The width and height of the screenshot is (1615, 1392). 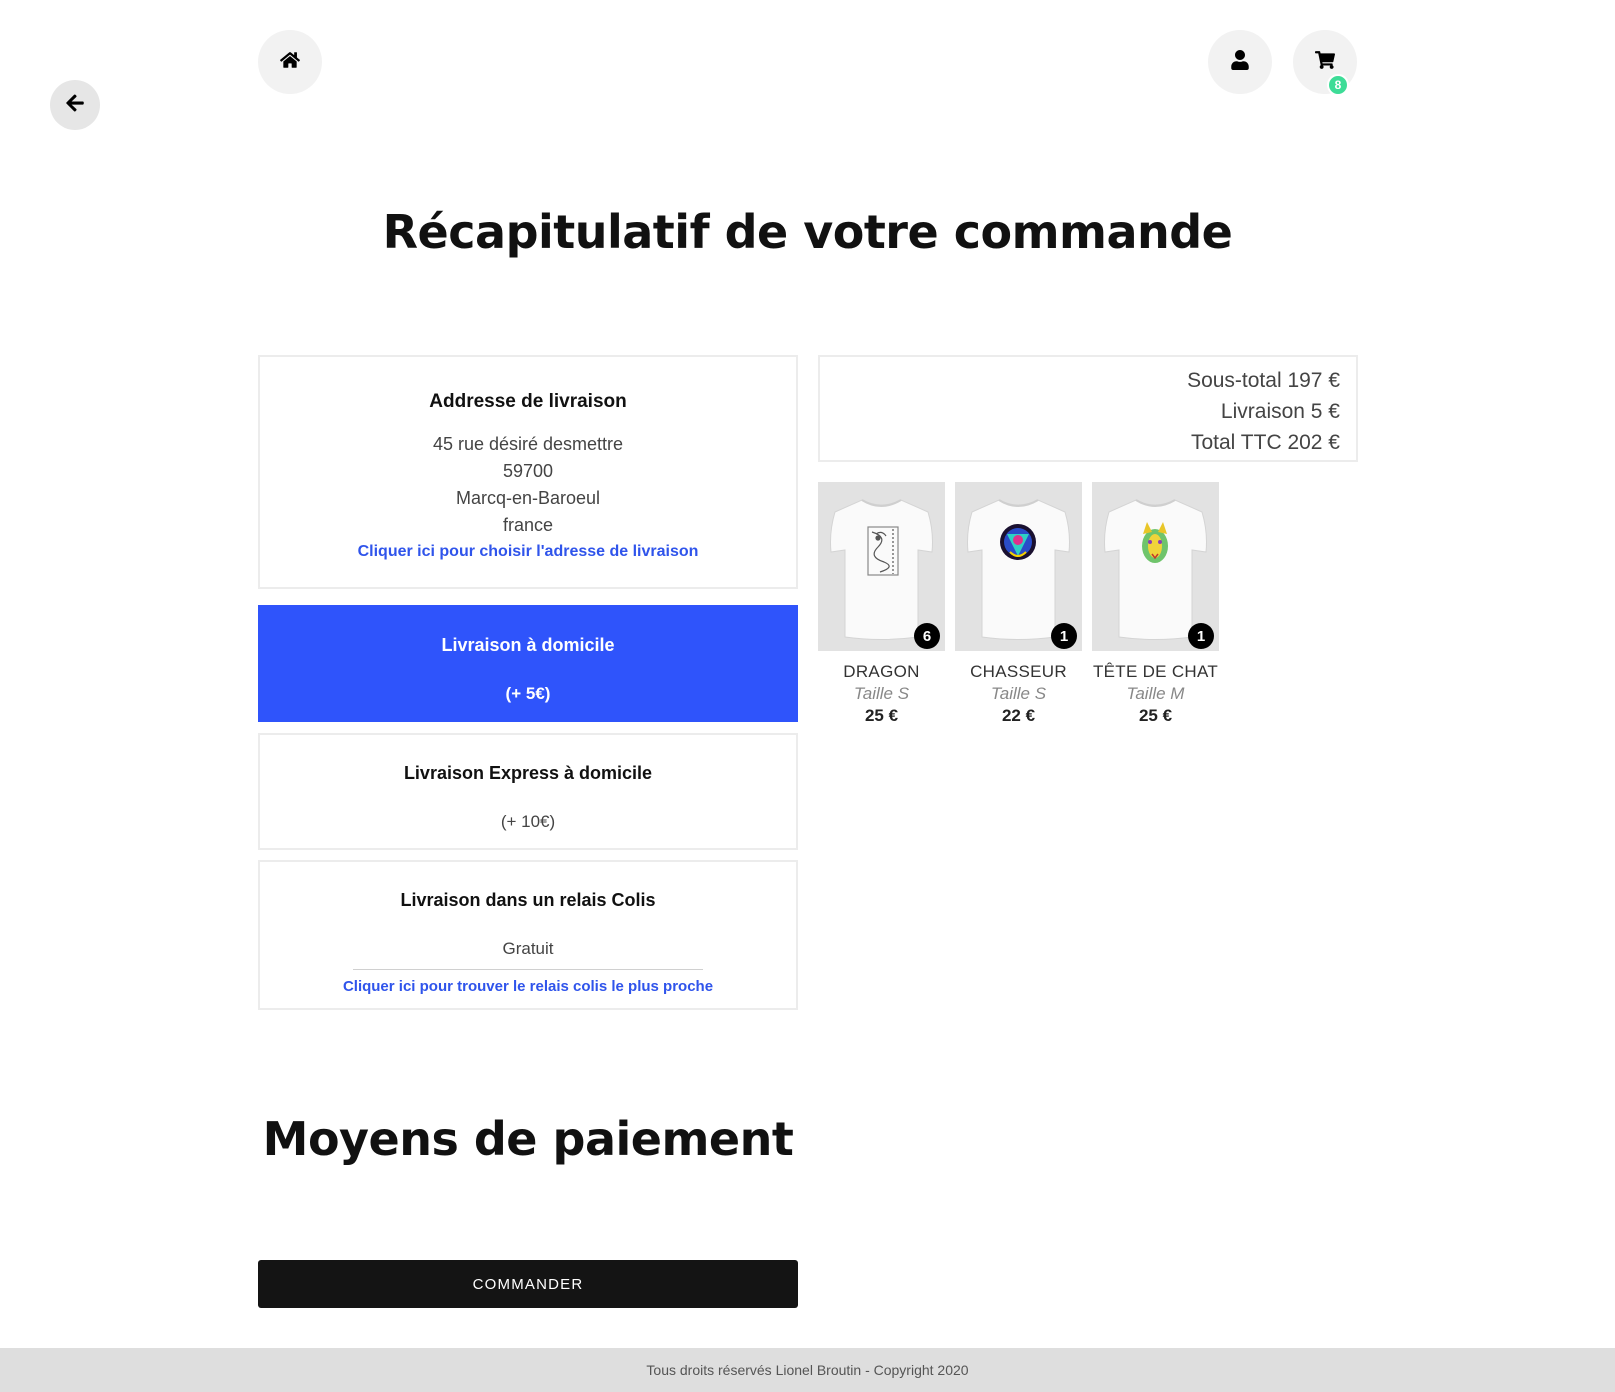 What do you see at coordinates (1018, 715) in the screenshot?
I see `product-price: 22 €` at bounding box center [1018, 715].